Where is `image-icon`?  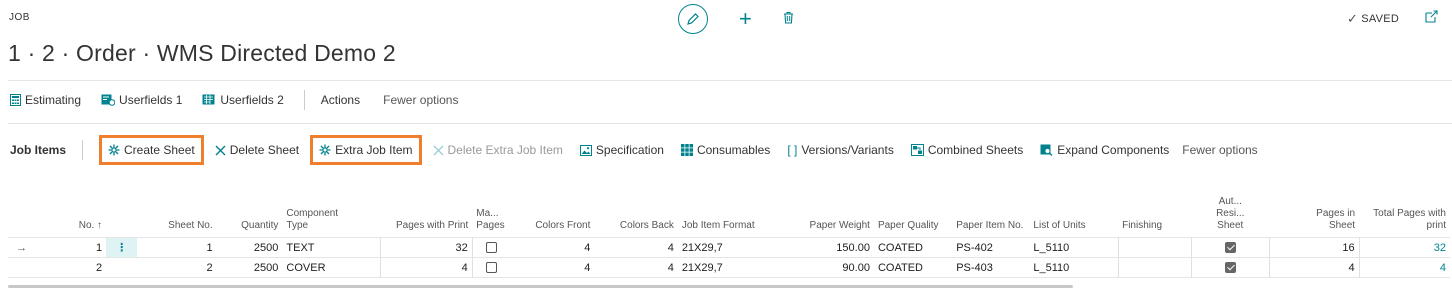 image-icon is located at coordinates (585, 150).